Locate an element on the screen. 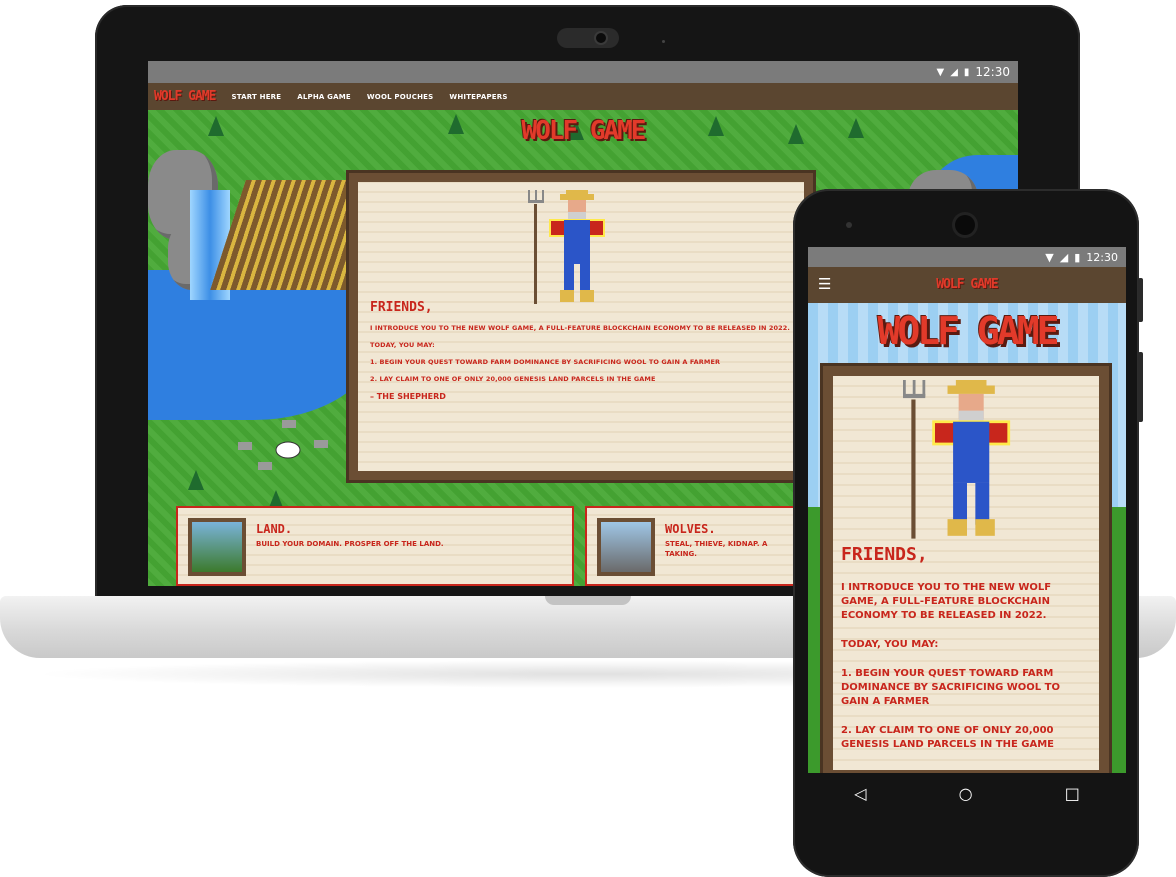 The width and height of the screenshot is (1176, 877). sheep-and-wolves-icon is located at coordinates (283, 445).